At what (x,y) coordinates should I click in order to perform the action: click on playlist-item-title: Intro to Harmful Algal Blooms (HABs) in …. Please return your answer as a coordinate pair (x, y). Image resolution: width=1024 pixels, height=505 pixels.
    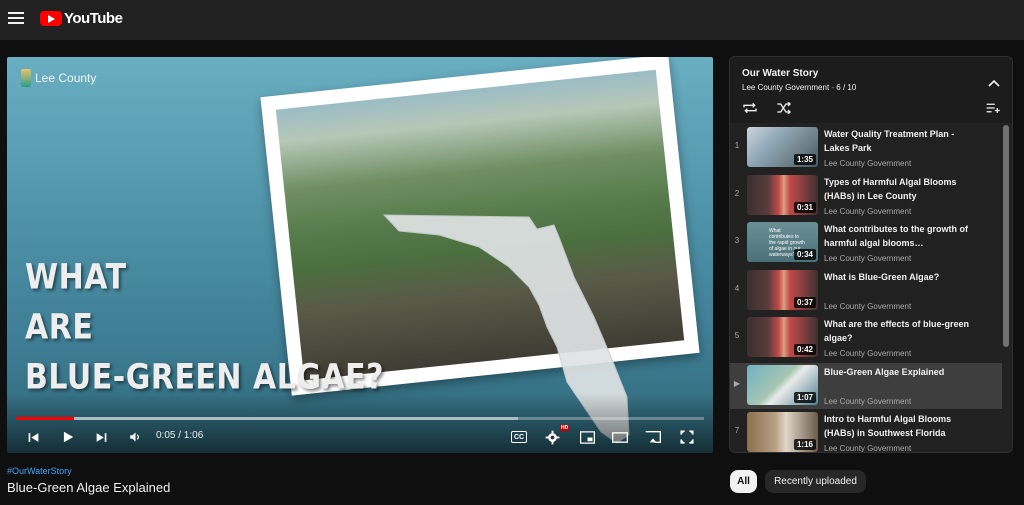
    Looking at the image, I should click on (899, 426).